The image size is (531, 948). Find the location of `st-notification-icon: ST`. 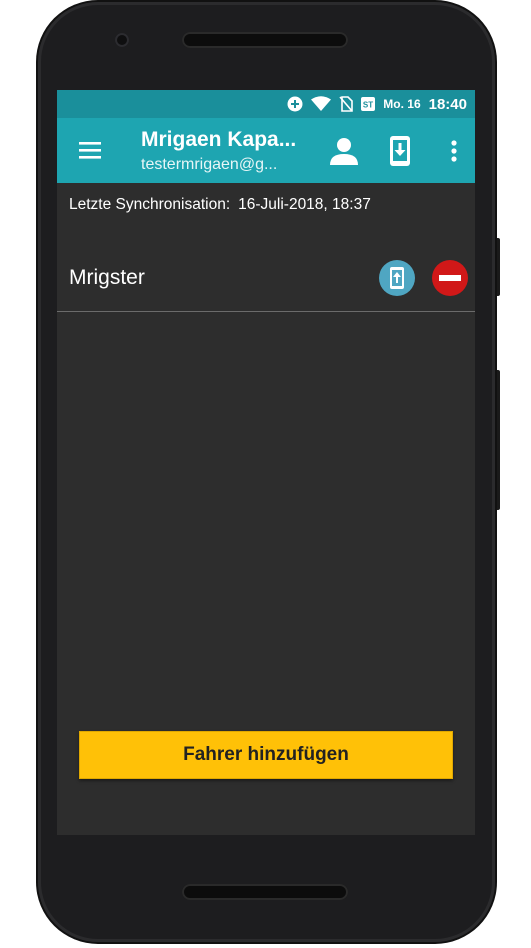

st-notification-icon: ST is located at coordinates (368, 104).